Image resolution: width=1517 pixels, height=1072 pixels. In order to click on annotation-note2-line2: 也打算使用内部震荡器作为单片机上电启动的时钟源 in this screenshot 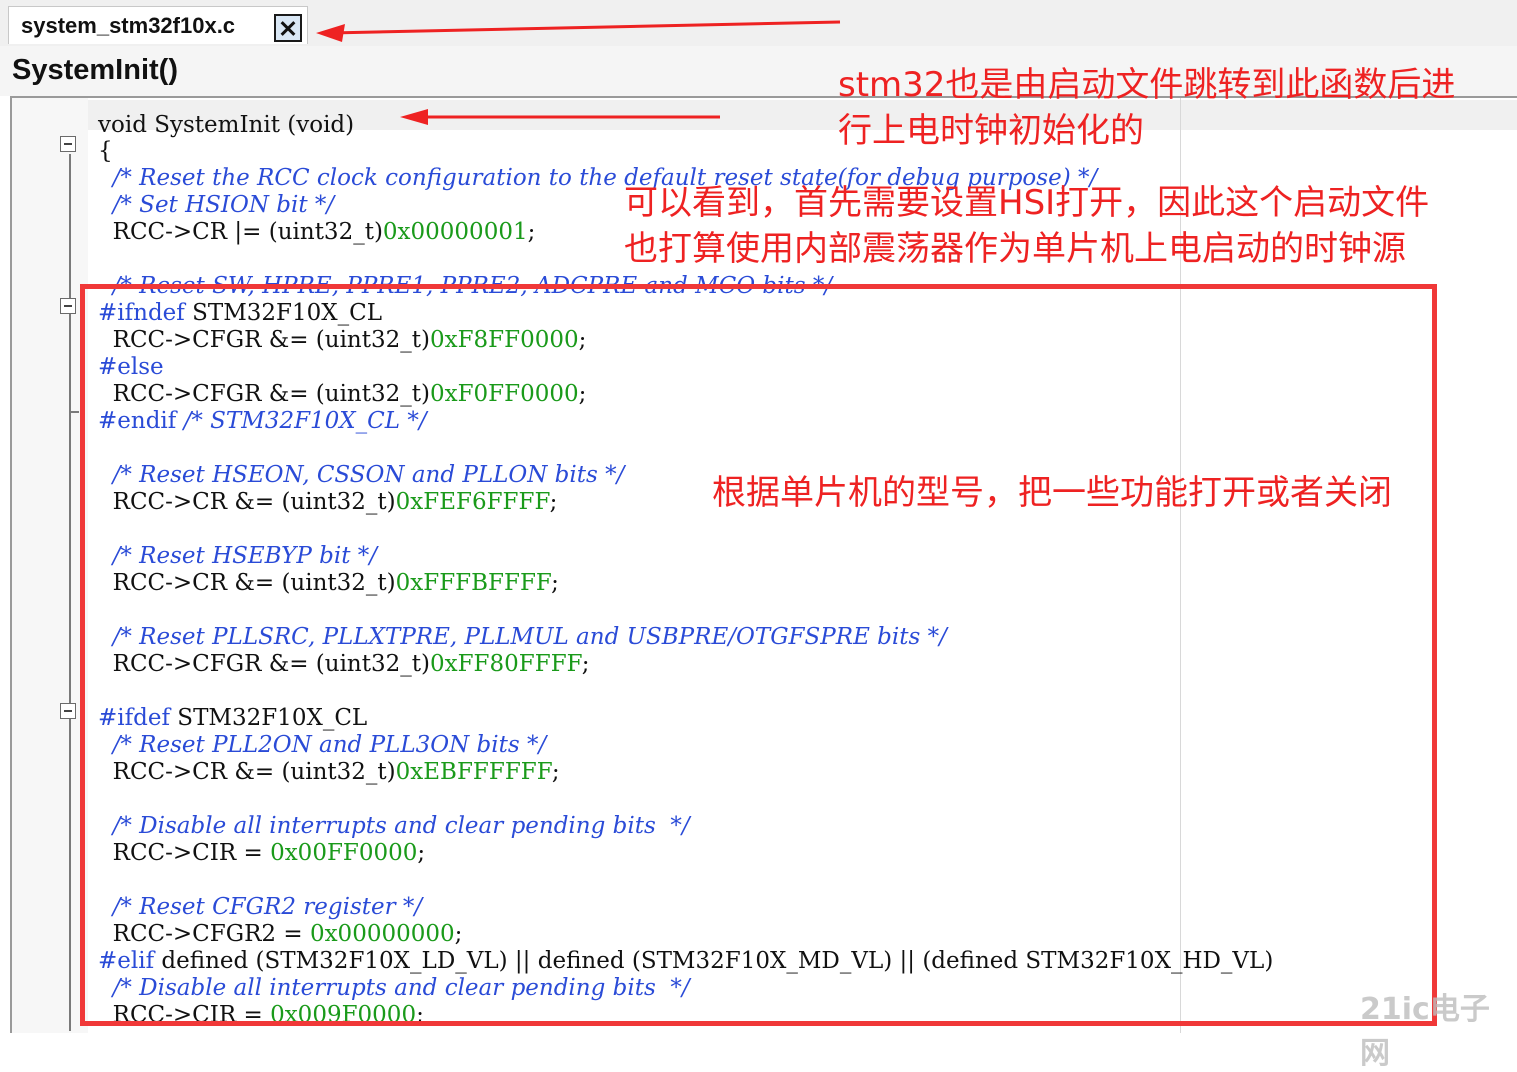, I will do `click(1015, 249)`.